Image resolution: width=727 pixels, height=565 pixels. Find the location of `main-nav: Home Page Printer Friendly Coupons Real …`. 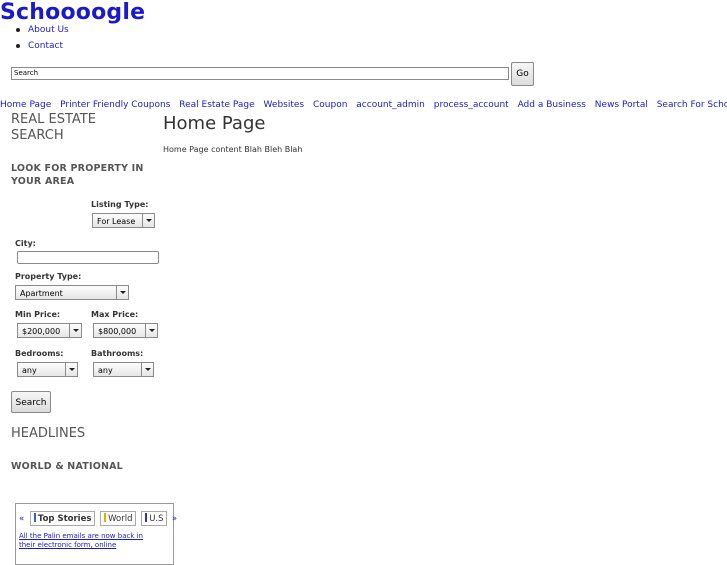

main-nav: Home Page Printer Friendly Coupons Real … is located at coordinates (363, 105).